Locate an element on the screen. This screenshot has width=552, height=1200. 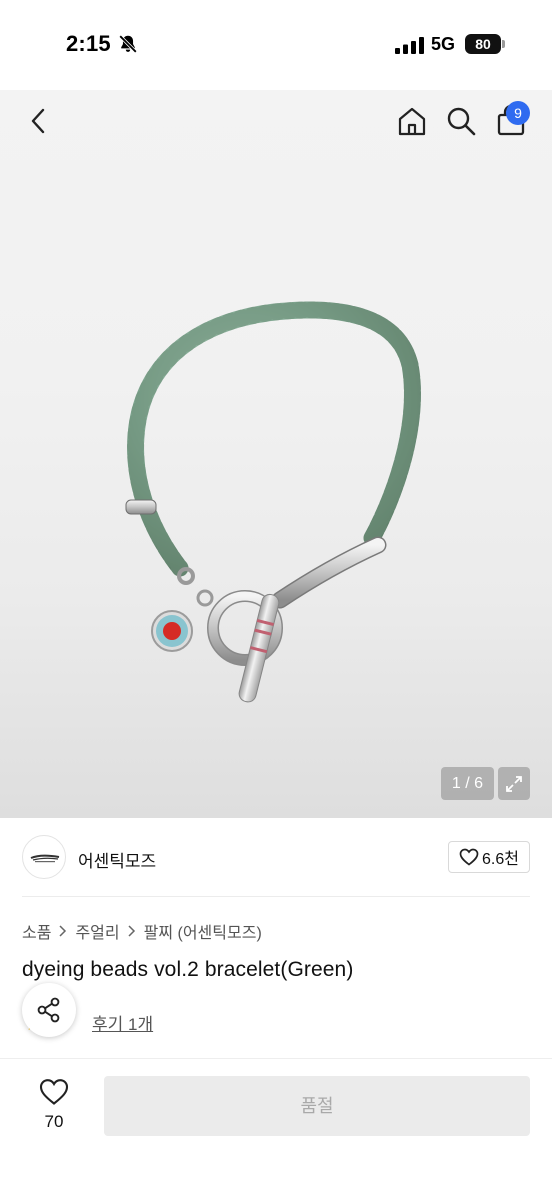
home-button is located at coordinates (412, 121).